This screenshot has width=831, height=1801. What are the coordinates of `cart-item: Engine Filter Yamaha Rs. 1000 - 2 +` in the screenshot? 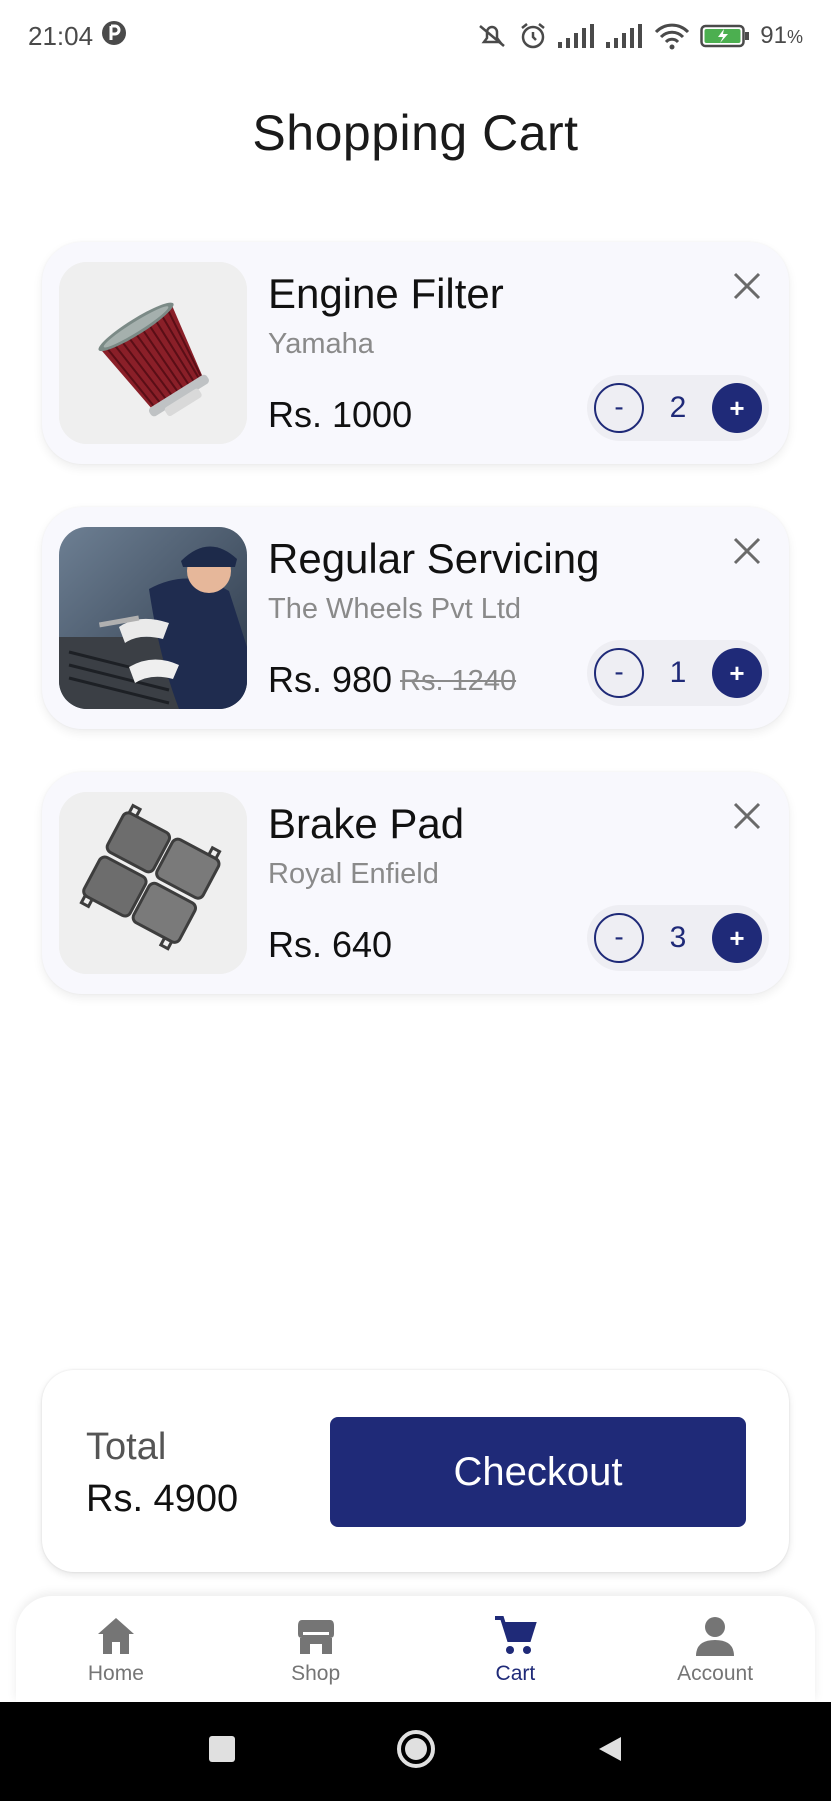 It's located at (415, 353).